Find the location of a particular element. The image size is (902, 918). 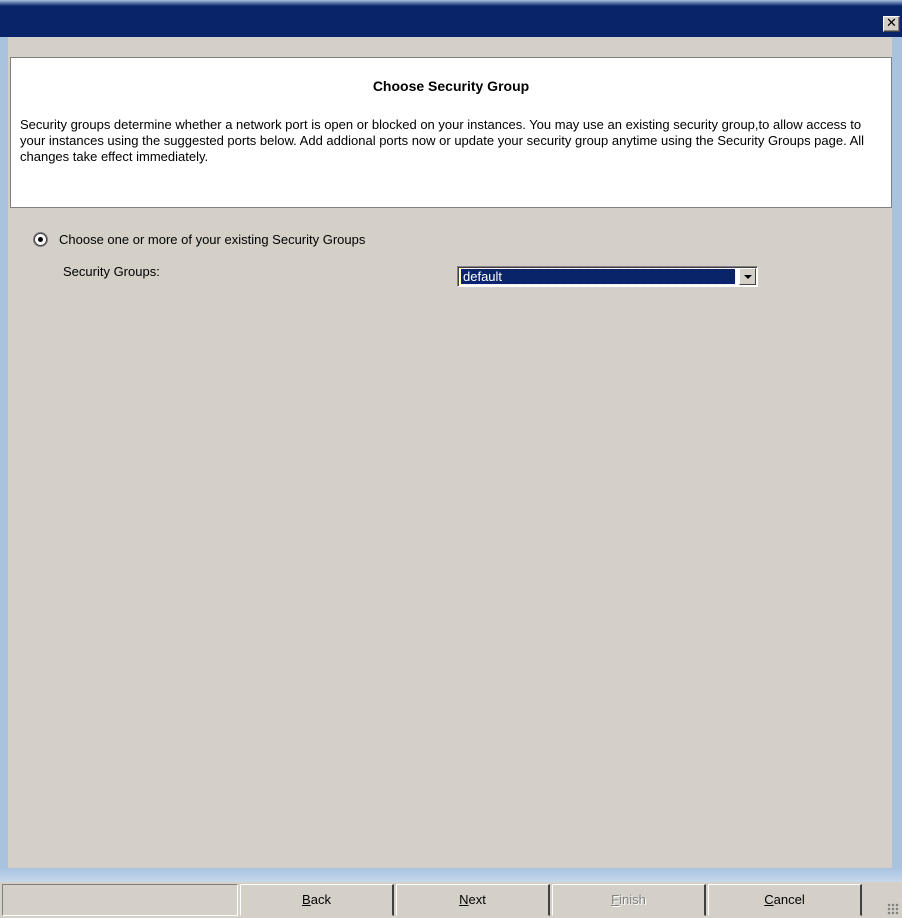

radio-selected-dot is located at coordinates (40, 239).